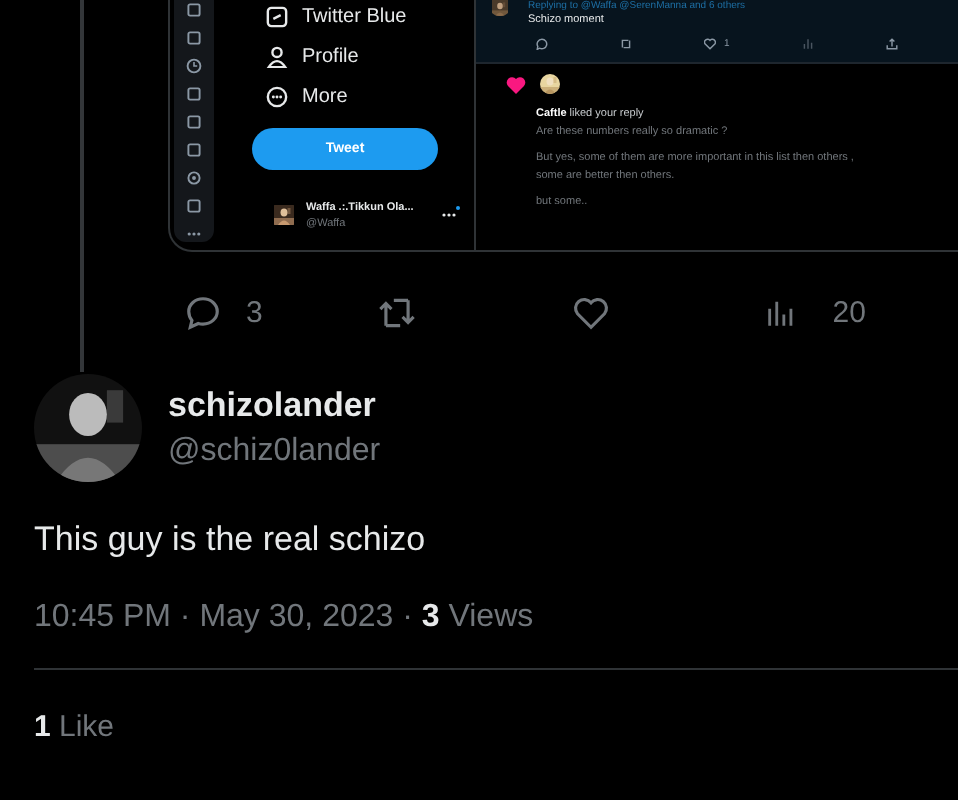 The width and height of the screenshot is (958, 800). I want to click on tweet-text: This guy is the real schizo, so click(231, 540).